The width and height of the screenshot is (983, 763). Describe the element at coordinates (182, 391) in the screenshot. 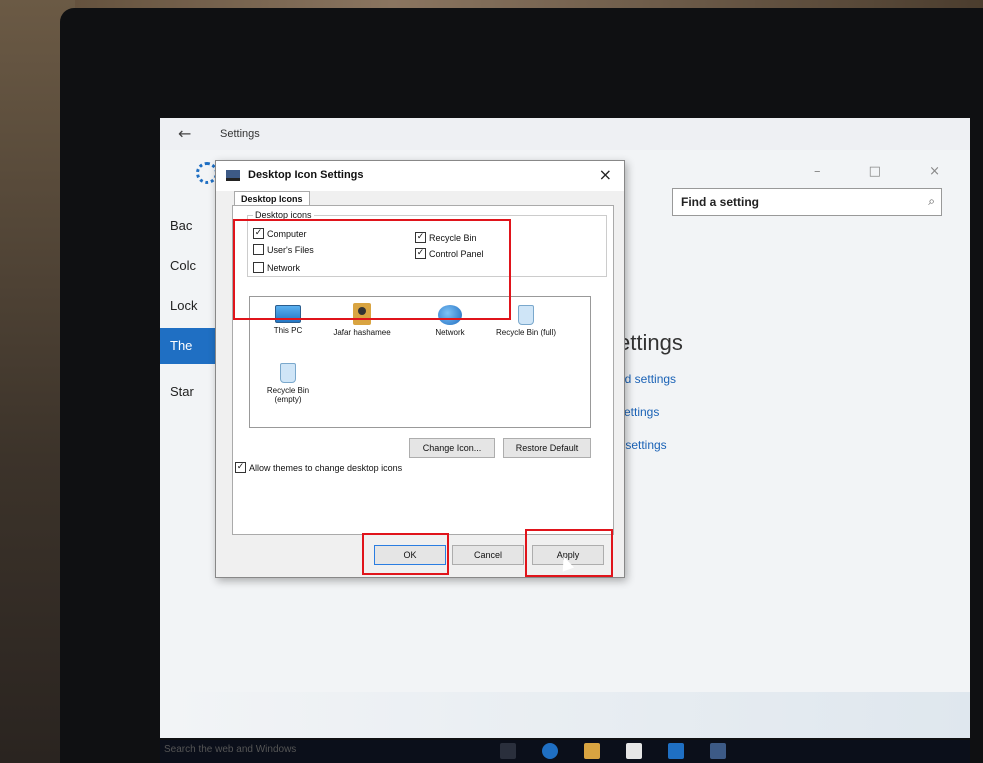

I see `nav-item-start: Star` at that location.